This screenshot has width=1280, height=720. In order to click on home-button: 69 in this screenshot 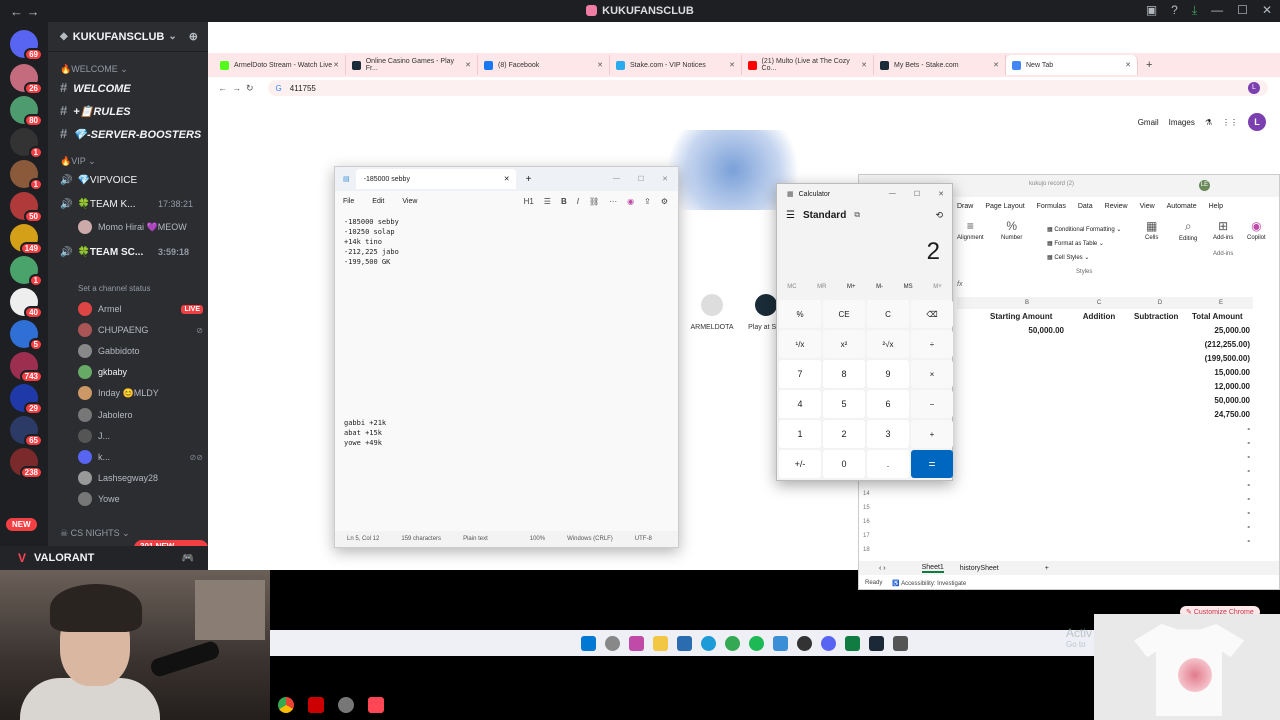, I will do `click(26, 45)`.